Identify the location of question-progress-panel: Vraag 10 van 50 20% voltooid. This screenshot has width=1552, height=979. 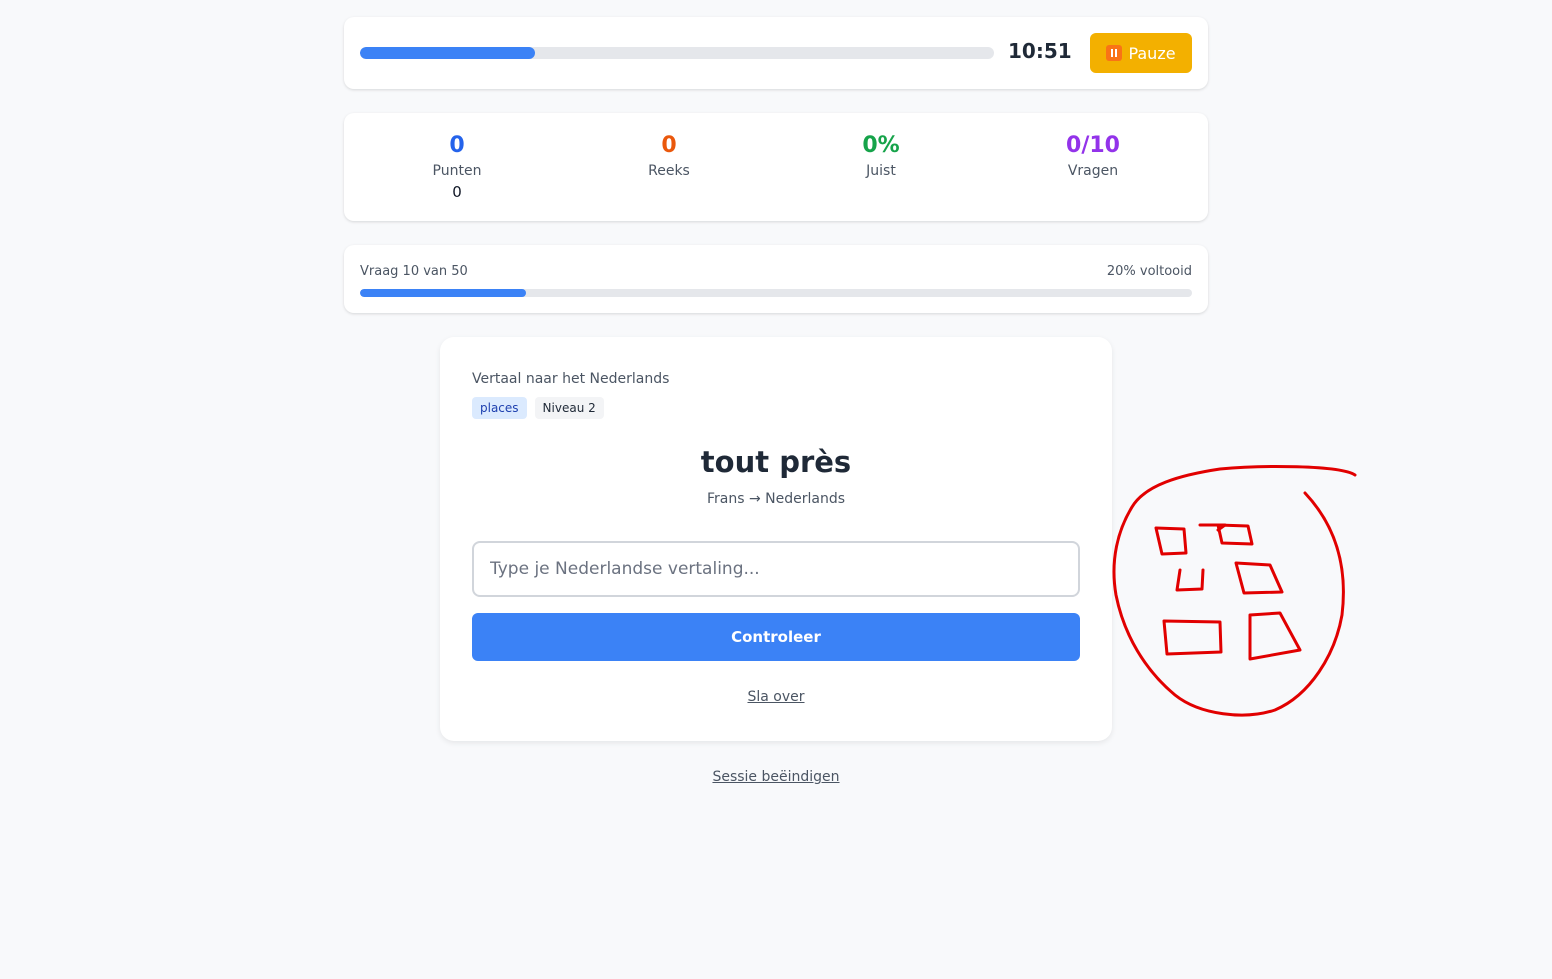
(776, 279).